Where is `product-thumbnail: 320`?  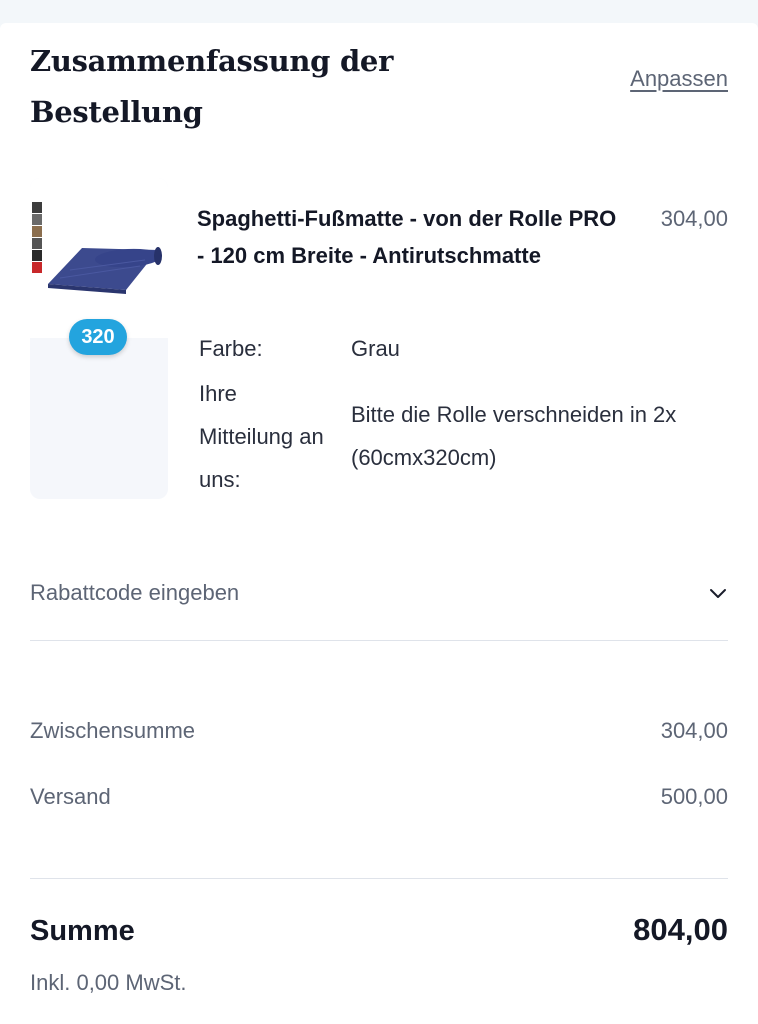 product-thumbnail: 320 is located at coordinates (99, 338).